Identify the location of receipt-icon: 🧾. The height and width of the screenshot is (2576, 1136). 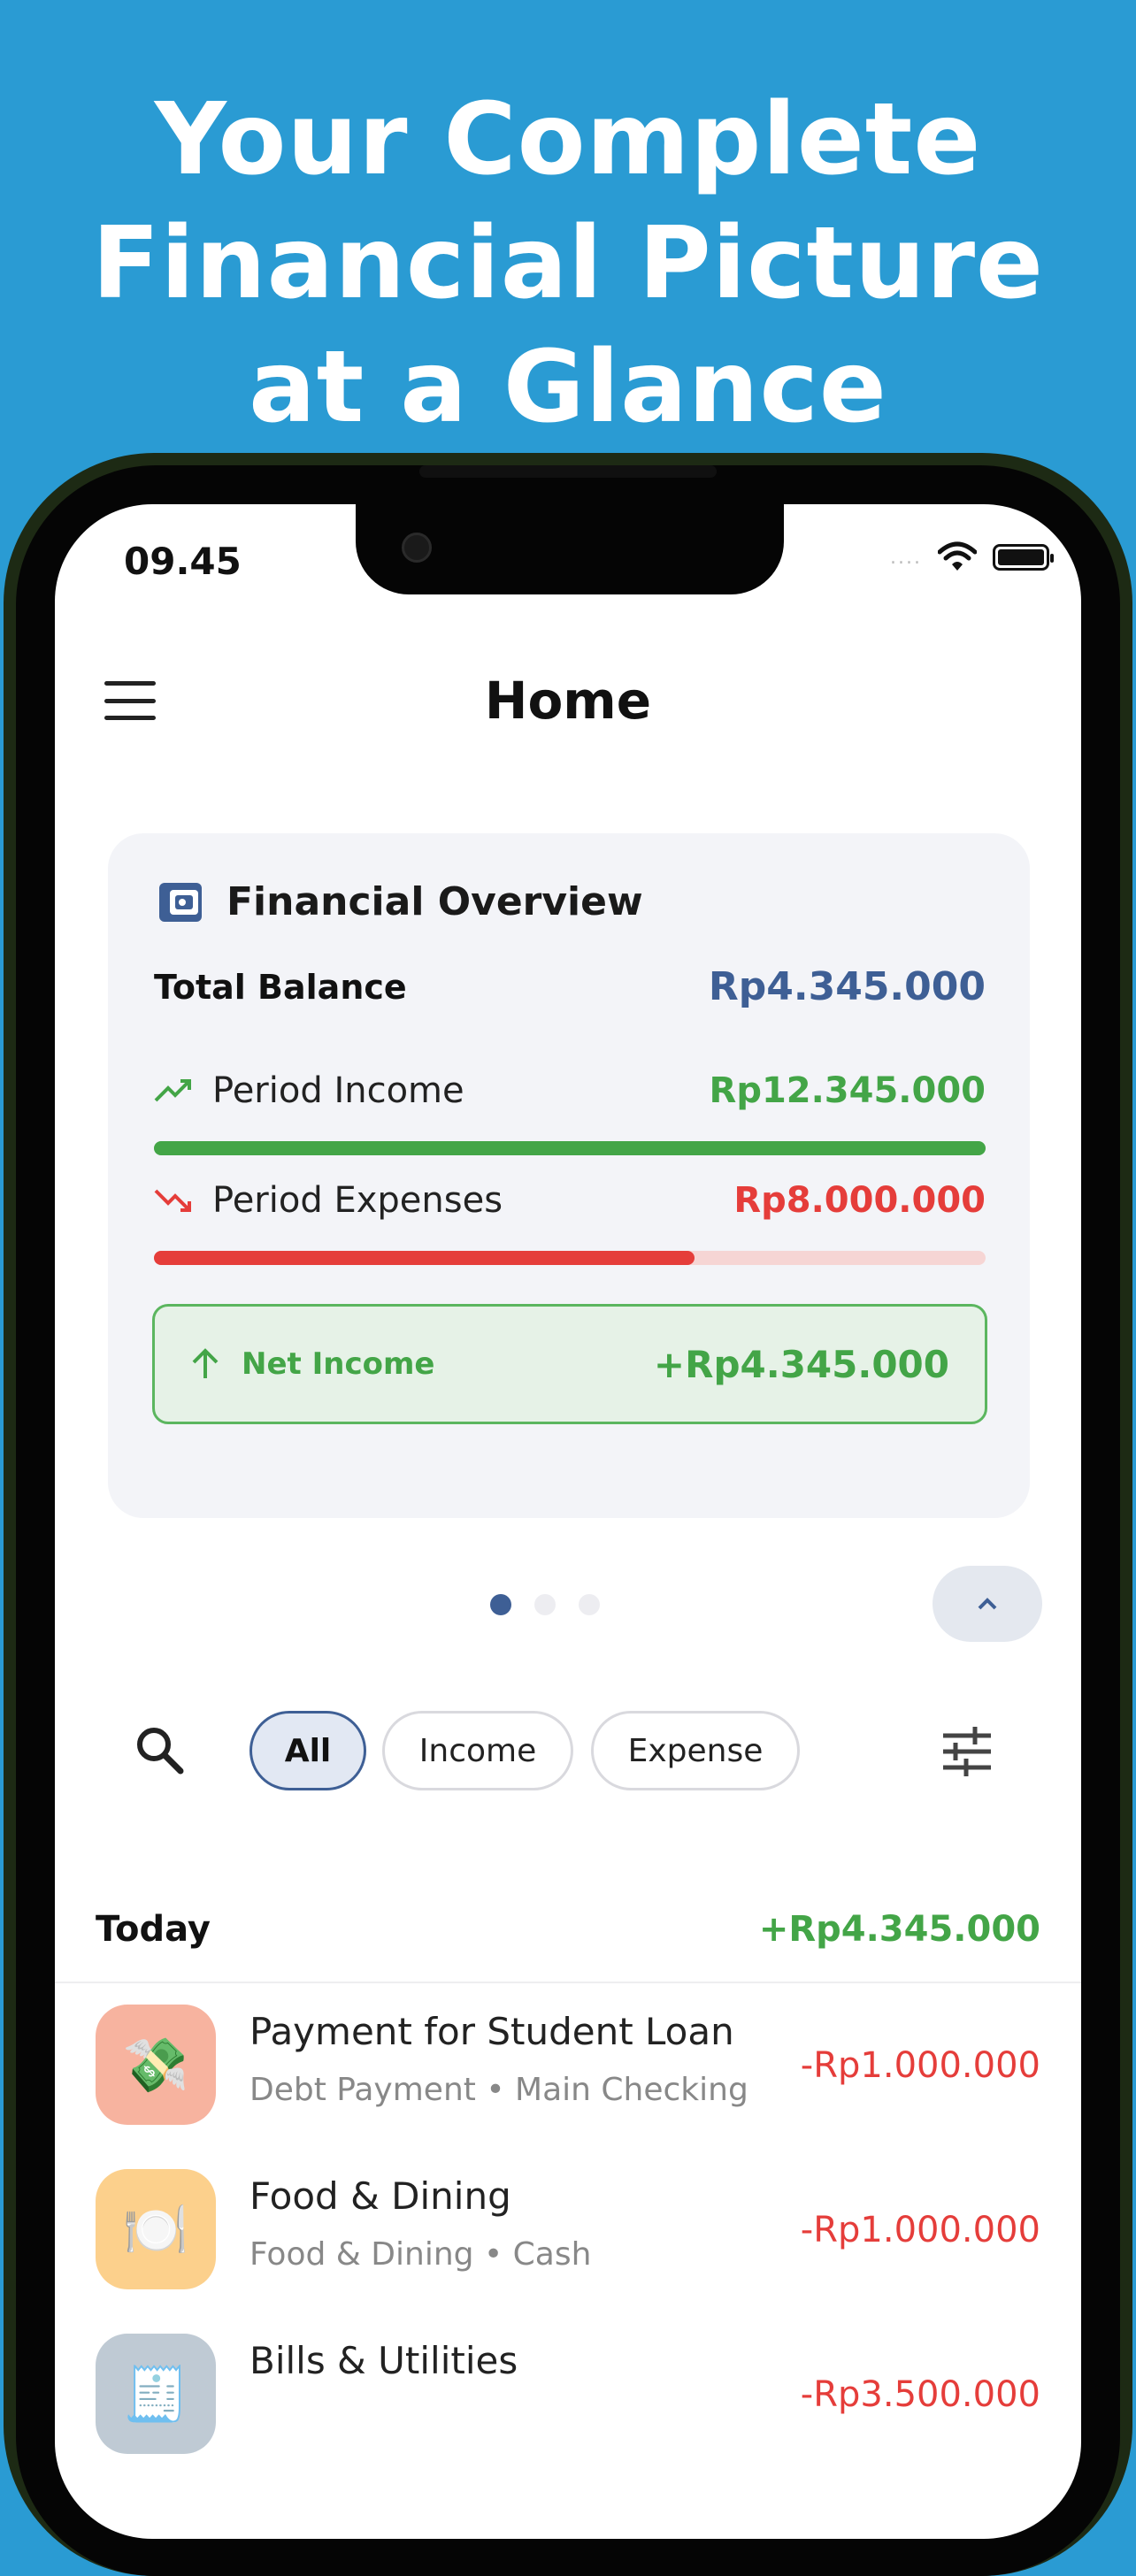
(156, 2394).